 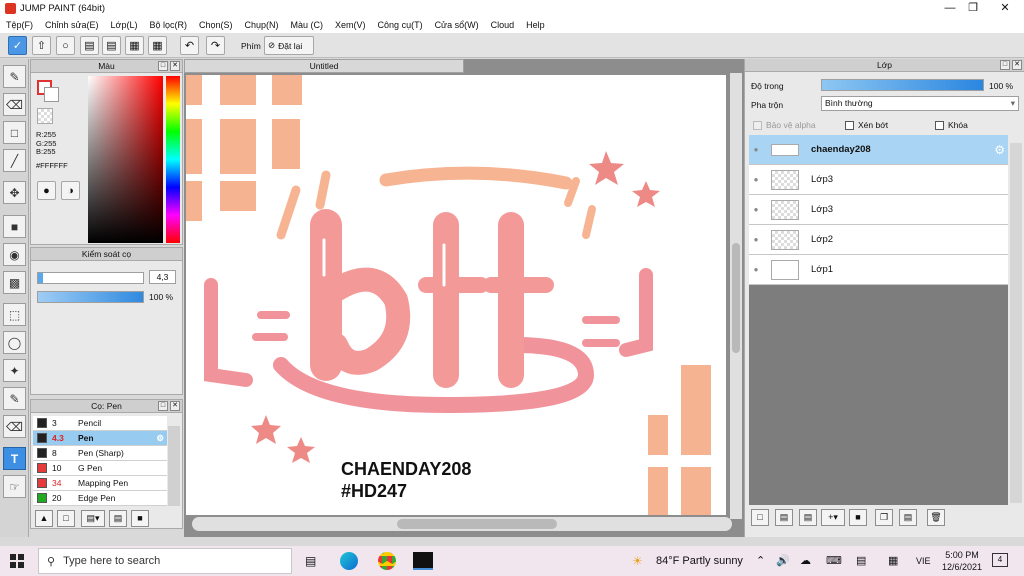 What do you see at coordinates (125, 159) in the screenshot?
I see `saturation-value-picker` at bounding box center [125, 159].